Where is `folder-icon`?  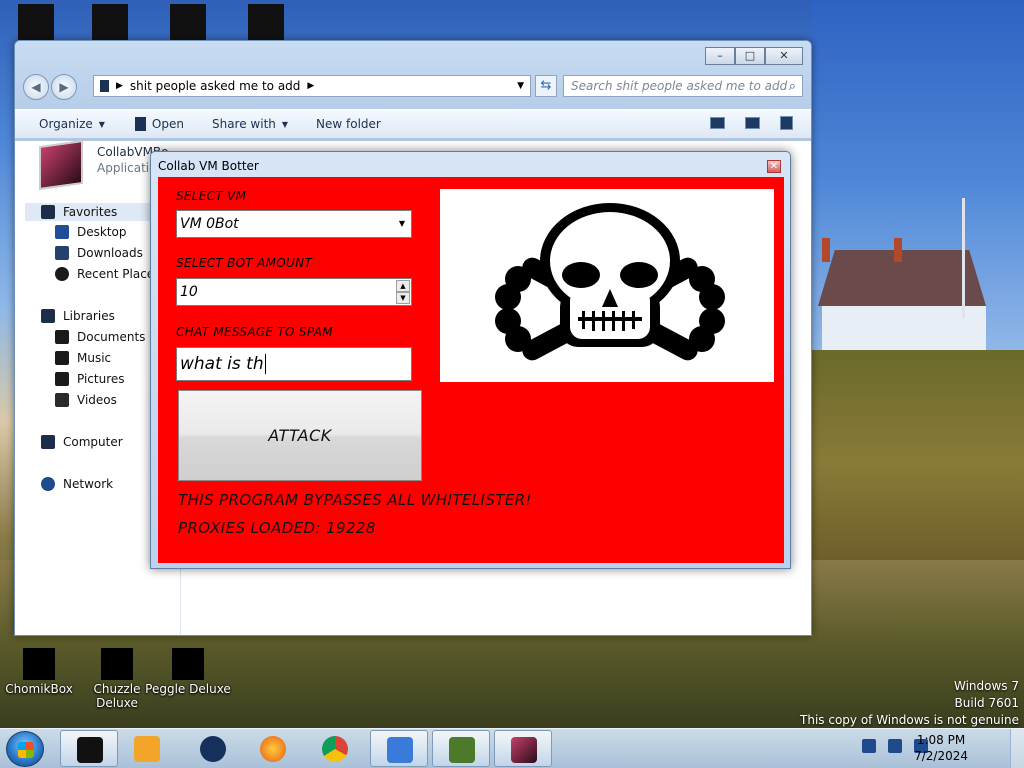
folder-icon is located at coordinates (104, 86).